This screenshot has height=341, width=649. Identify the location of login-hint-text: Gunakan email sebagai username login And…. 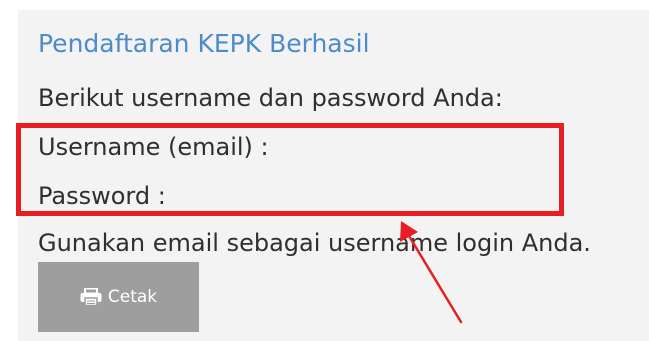
(314, 243).